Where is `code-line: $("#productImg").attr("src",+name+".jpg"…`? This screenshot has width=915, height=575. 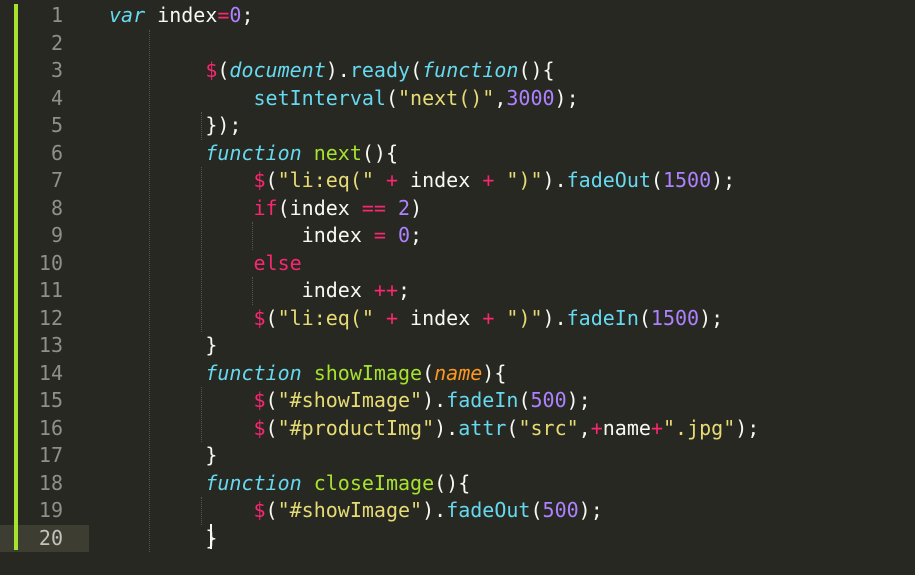
code-line: $("#productImg").attr("src",+name+".jpg"… is located at coordinates (434, 428).